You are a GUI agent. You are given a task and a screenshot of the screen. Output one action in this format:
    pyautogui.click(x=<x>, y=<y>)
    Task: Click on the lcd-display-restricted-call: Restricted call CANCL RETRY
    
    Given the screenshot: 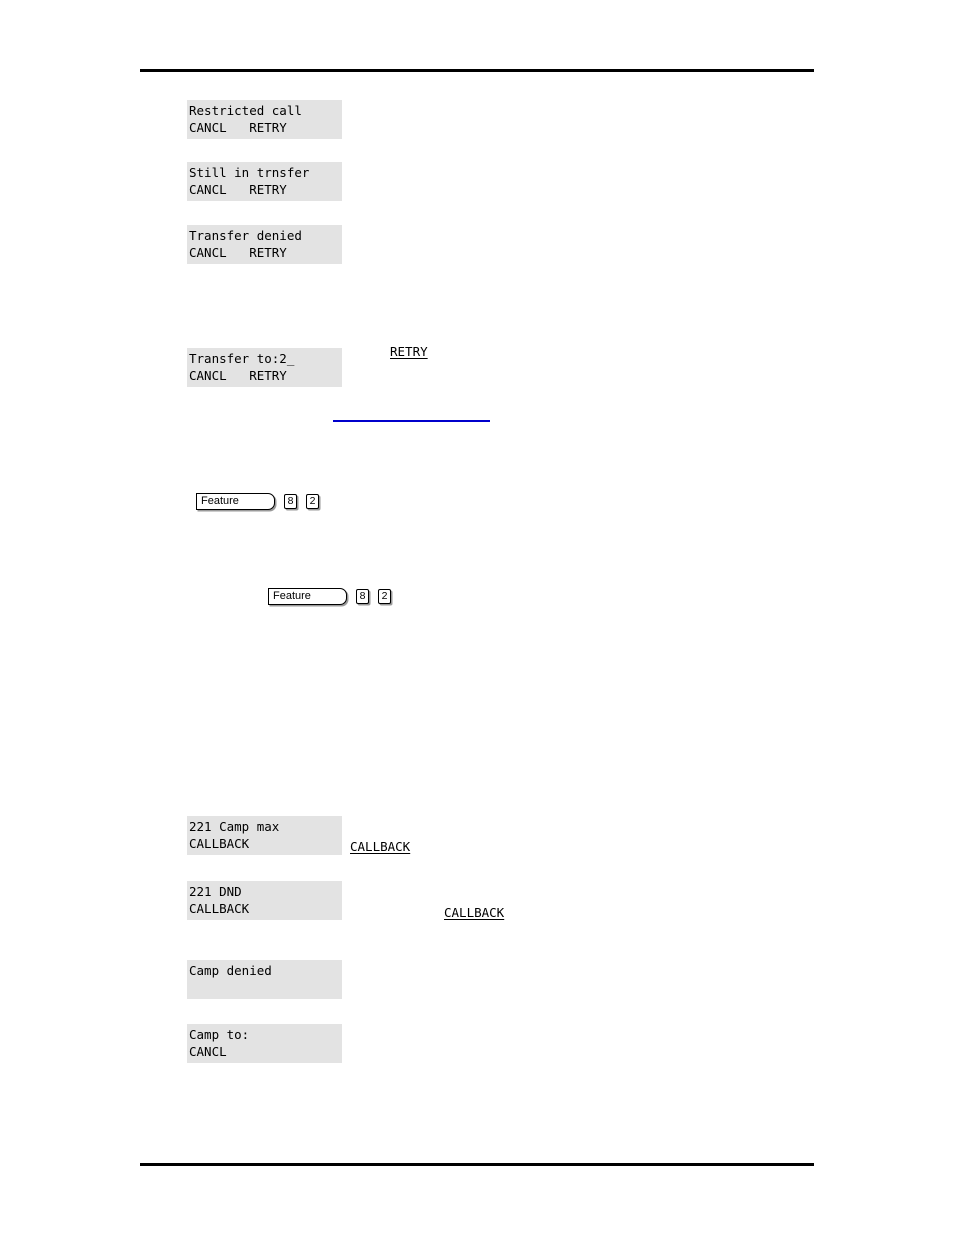 What is the action you would take?
    pyautogui.click(x=264, y=119)
    